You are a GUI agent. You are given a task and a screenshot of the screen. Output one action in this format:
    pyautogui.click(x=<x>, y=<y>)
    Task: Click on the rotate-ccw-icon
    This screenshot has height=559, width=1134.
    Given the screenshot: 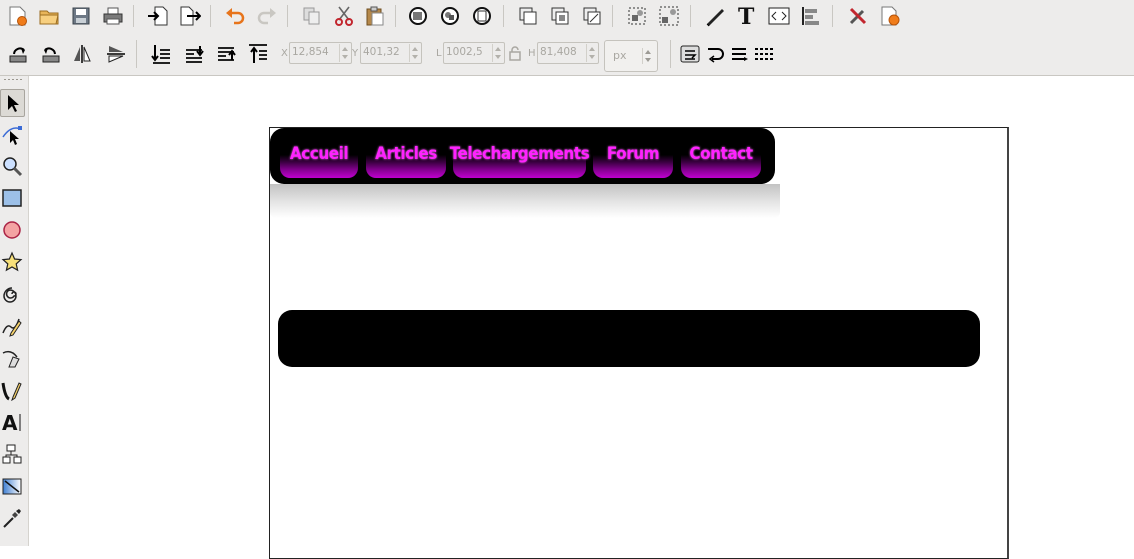 What is the action you would take?
    pyautogui.click(x=18, y=54)
    